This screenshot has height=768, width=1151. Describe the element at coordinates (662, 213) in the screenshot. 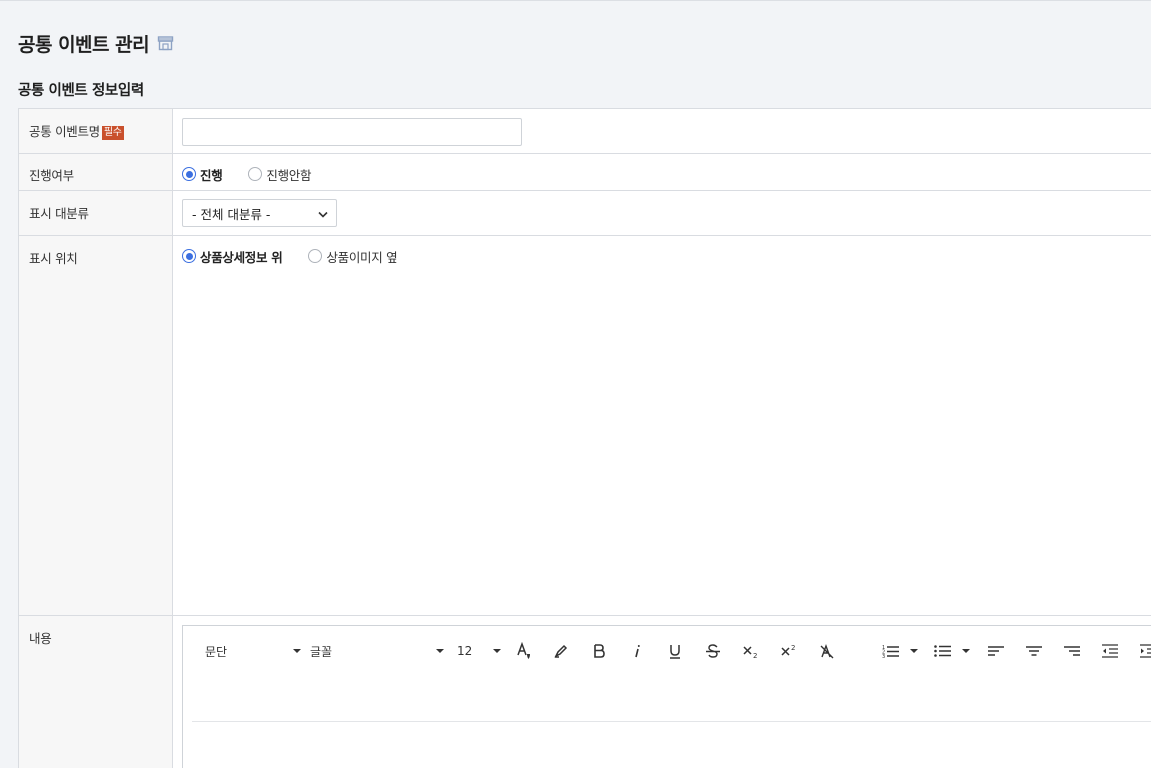

I see `value-cell: - 전체 대분류 -` at that location.